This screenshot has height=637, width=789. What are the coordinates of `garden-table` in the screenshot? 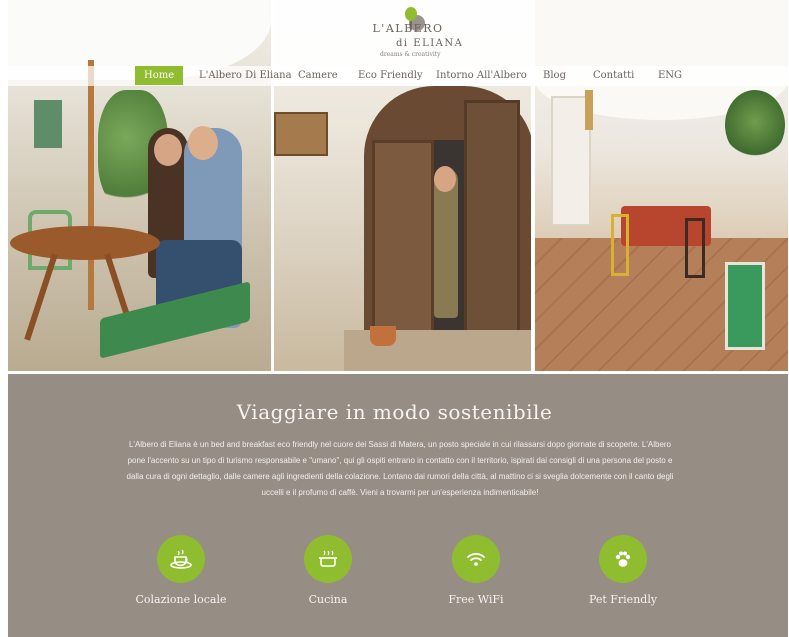 It's located at (85, 243).